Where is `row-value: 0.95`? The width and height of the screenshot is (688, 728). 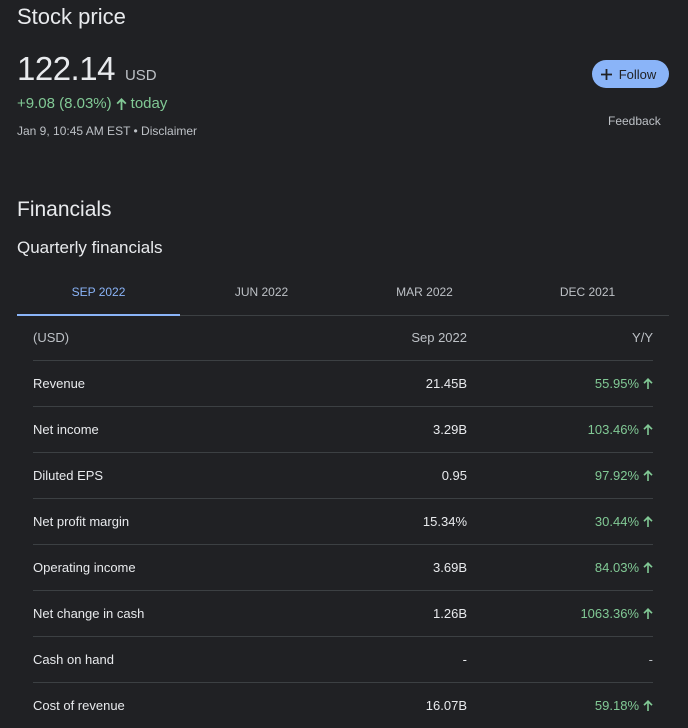 row-value: 0.95 is located at coordinates (454, 475).